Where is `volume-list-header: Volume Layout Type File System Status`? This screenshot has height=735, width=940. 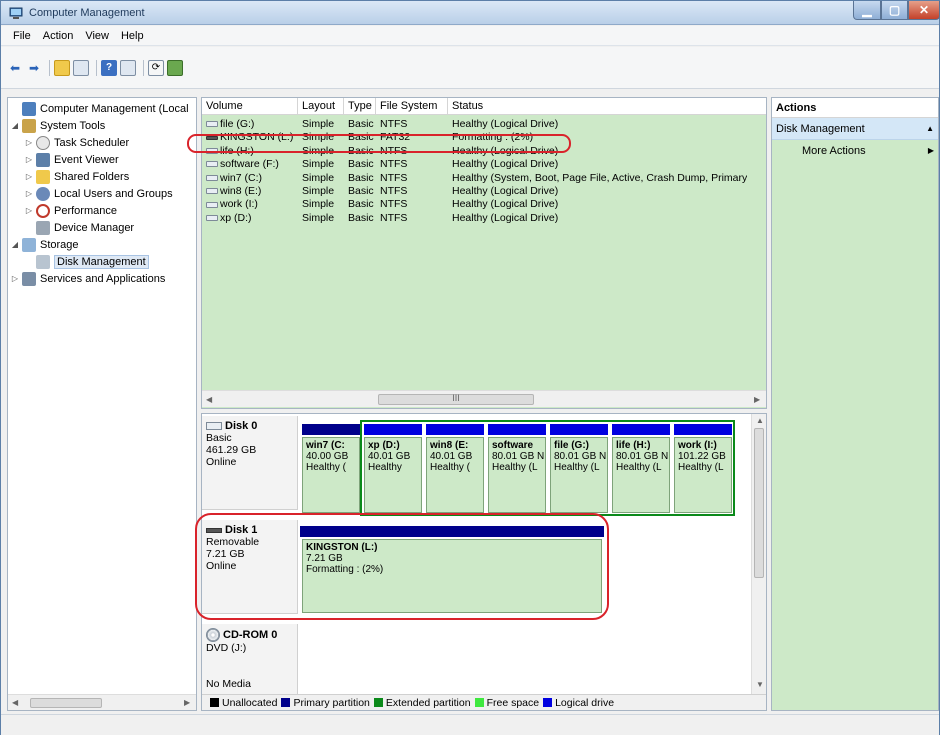
volume-list-header: Volume Layout Type File System Status is located at coordinates (484, 106).